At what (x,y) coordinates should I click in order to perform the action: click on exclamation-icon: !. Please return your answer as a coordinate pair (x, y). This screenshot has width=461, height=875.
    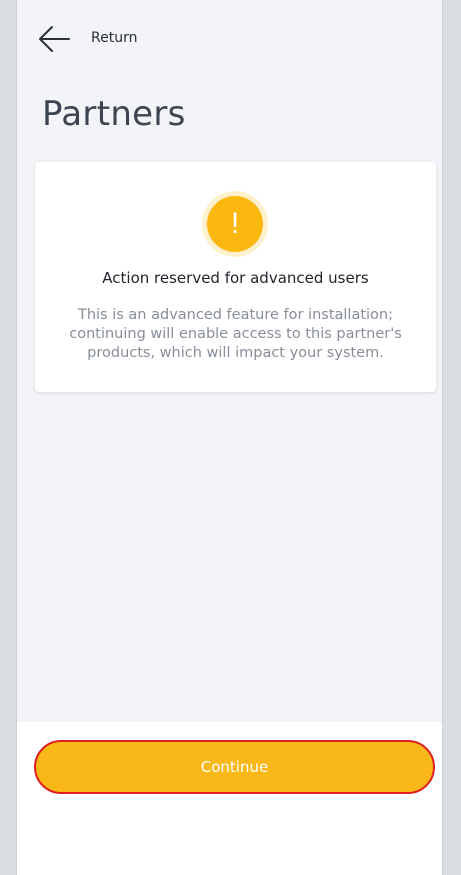
    Looking at the image, I should click on (235, 224).